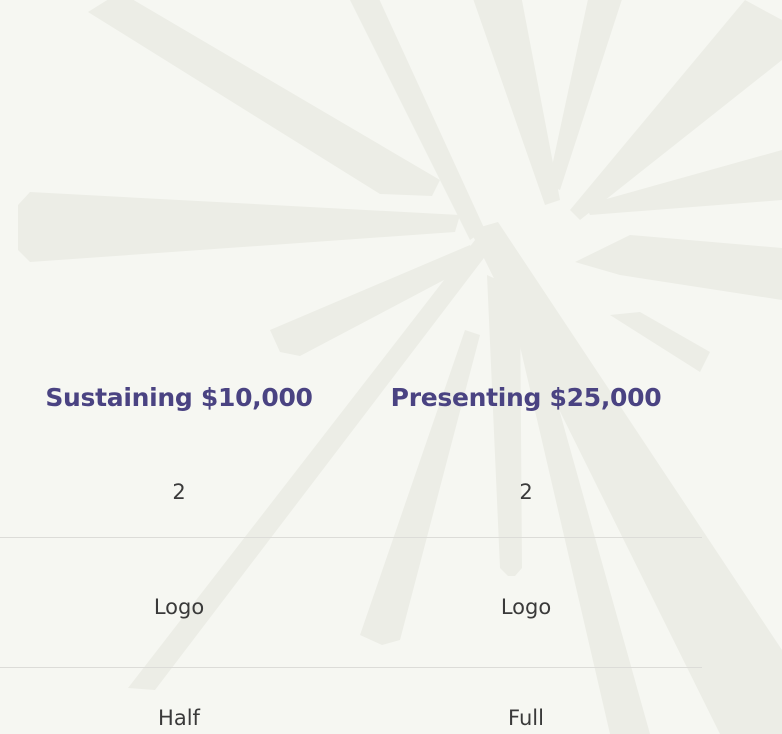  I want to click on column-header-sustaining: Sustaining $10,000, so click(179, 397).